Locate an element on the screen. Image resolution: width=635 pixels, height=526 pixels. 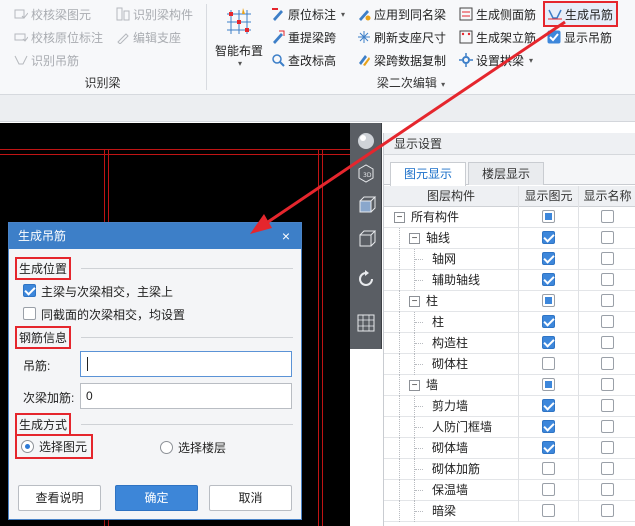
recognize-beam-component-button: 识别梁构件 is located at coordinates (154, 14).